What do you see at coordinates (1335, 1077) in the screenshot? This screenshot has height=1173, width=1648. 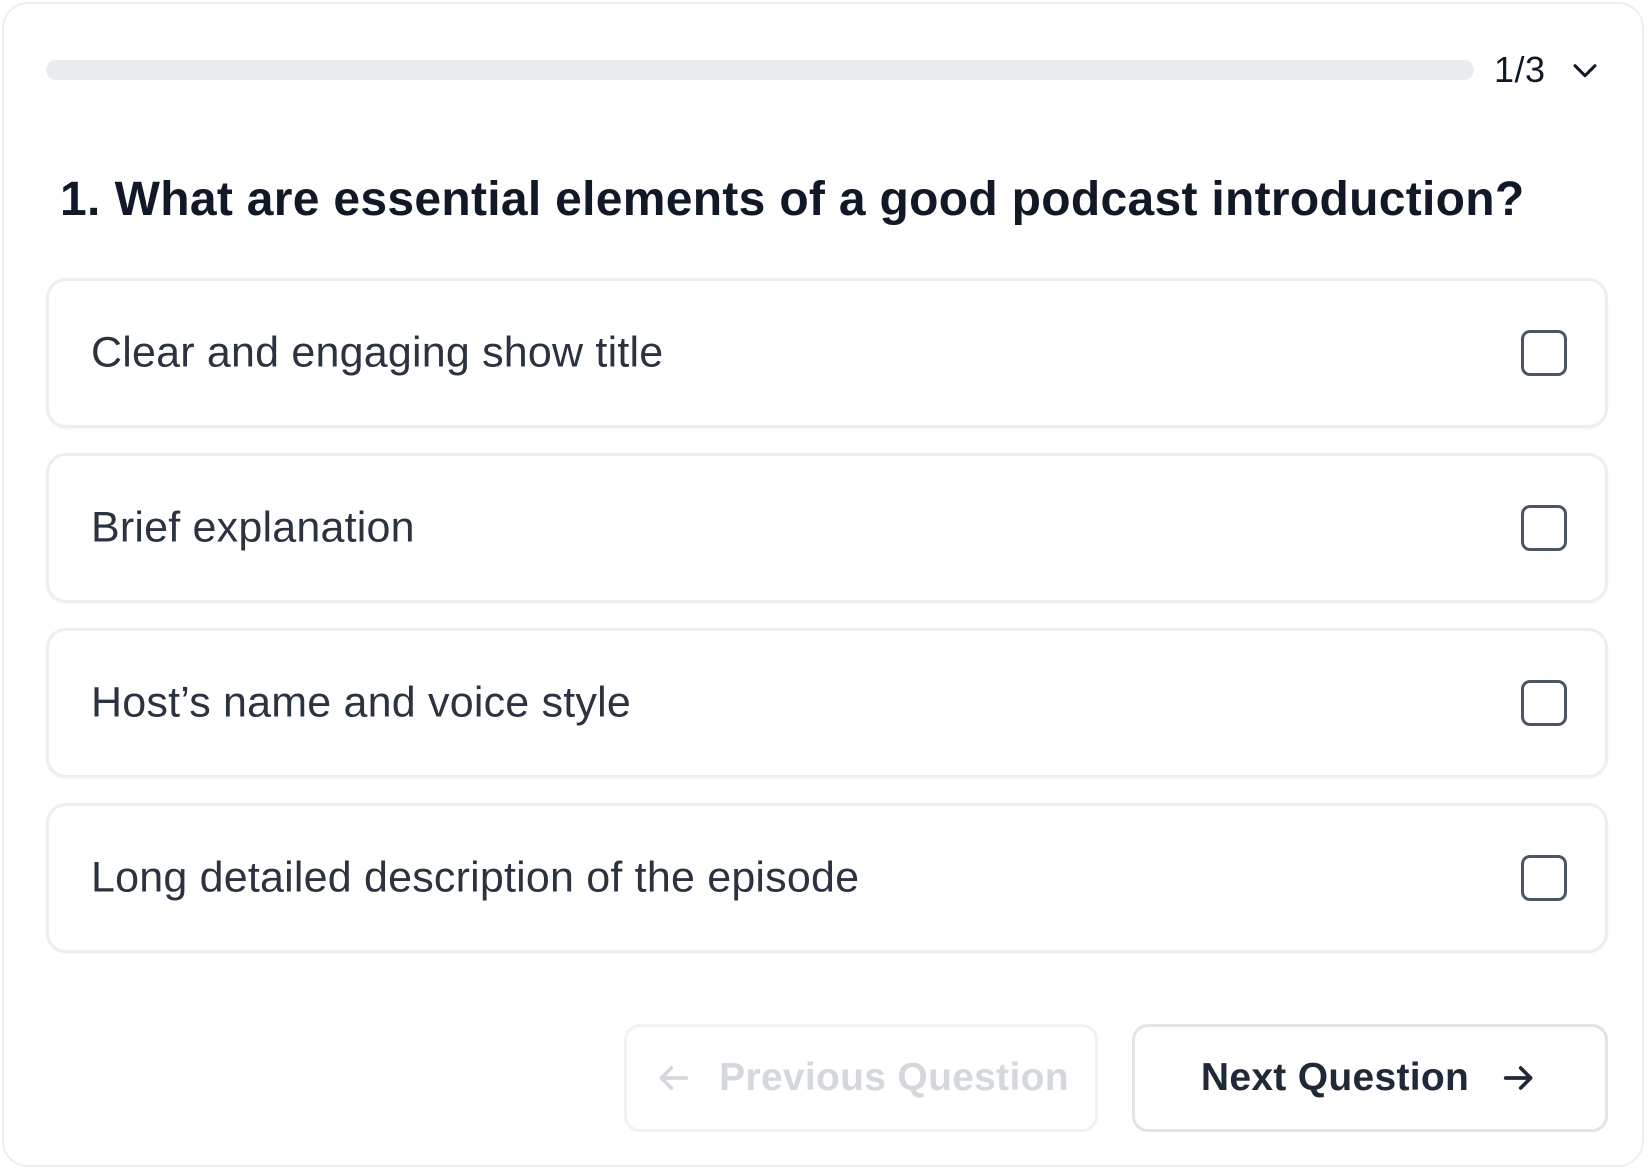 I see `next-question-label: Next Question` at bounding box center [1335, 1077].